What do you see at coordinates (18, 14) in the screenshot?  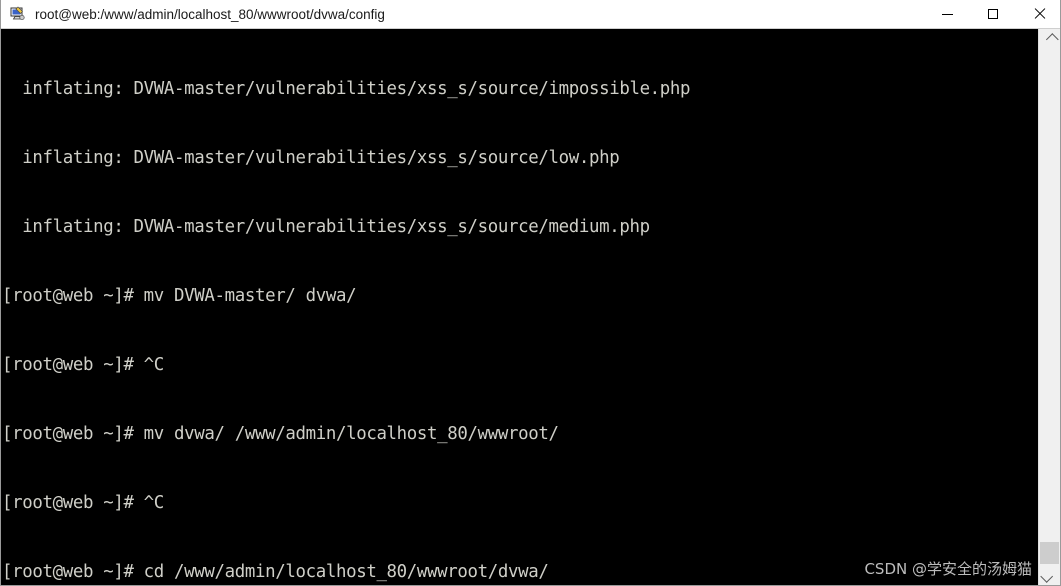 I see `putty-icon` at bounding box center [18, 14].